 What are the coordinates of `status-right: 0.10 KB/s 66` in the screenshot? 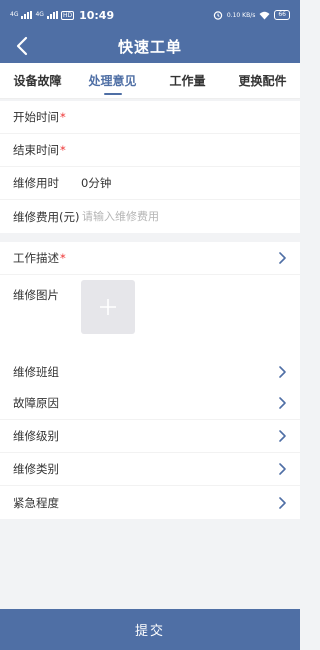 It's located at (251, 15).